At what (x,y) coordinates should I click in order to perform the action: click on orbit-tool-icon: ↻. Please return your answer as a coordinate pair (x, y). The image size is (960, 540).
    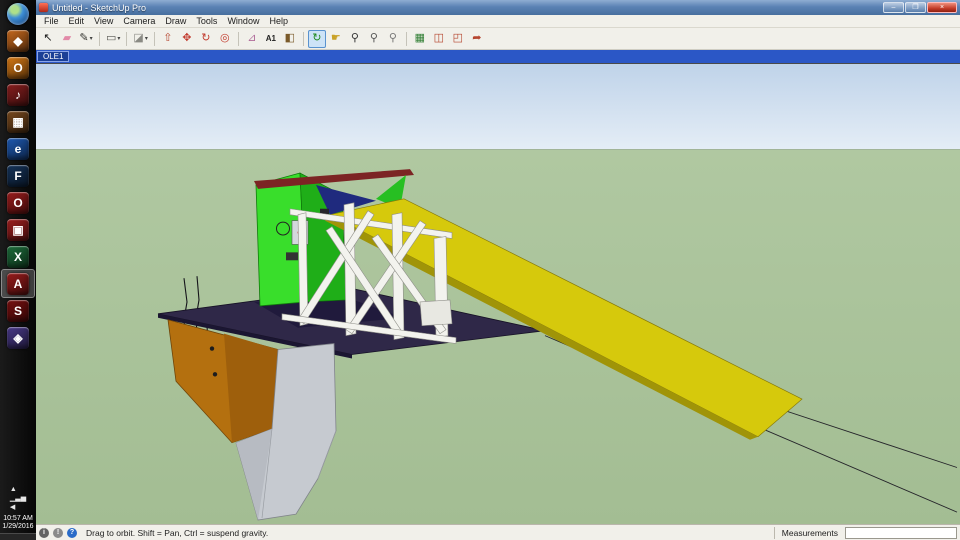
    Looking at the image, I should click on (317, 38).